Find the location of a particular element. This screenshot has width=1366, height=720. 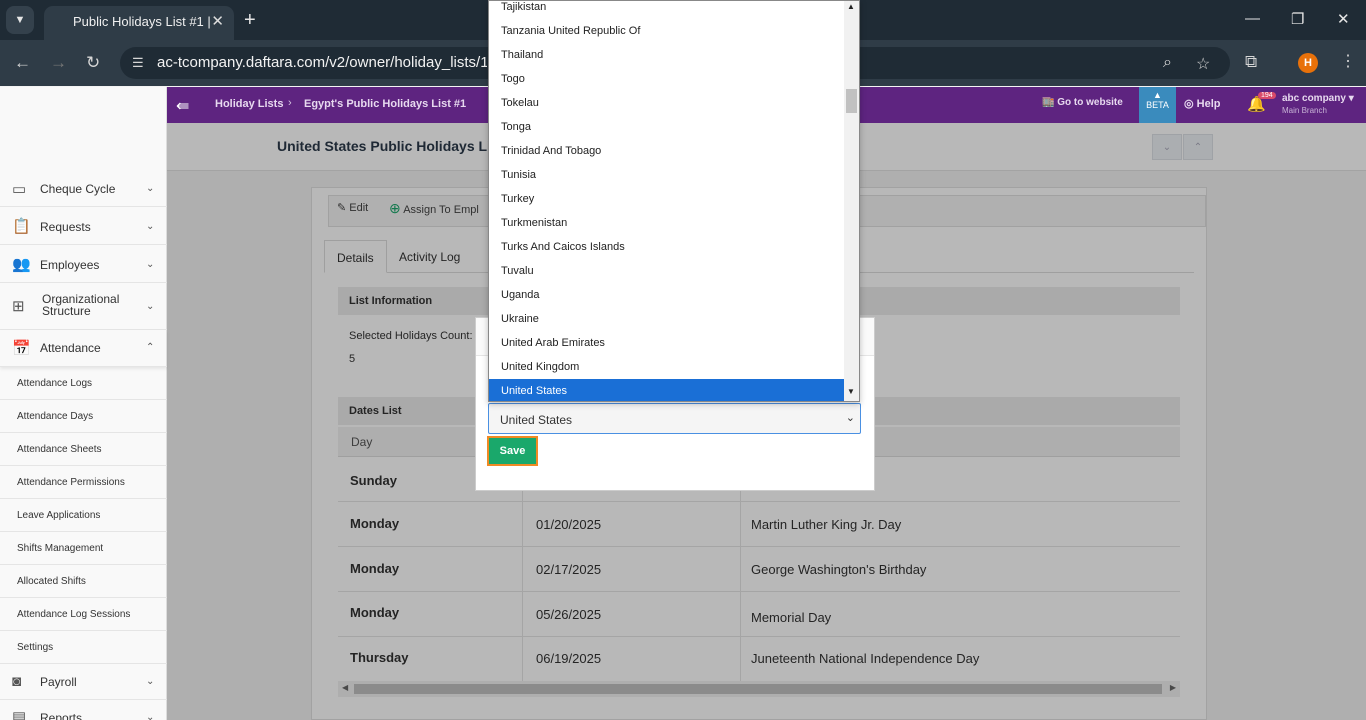

sidebar-item-attendance: 📅 Attendance ⌃ is located at coordinates (83, 348).